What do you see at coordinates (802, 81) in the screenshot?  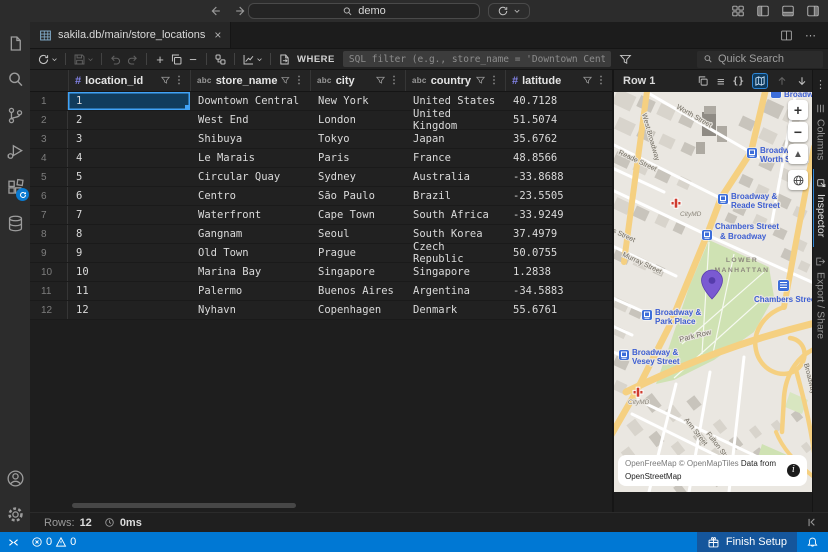 I see `next-row-icon` at bounding box center [802, 81].